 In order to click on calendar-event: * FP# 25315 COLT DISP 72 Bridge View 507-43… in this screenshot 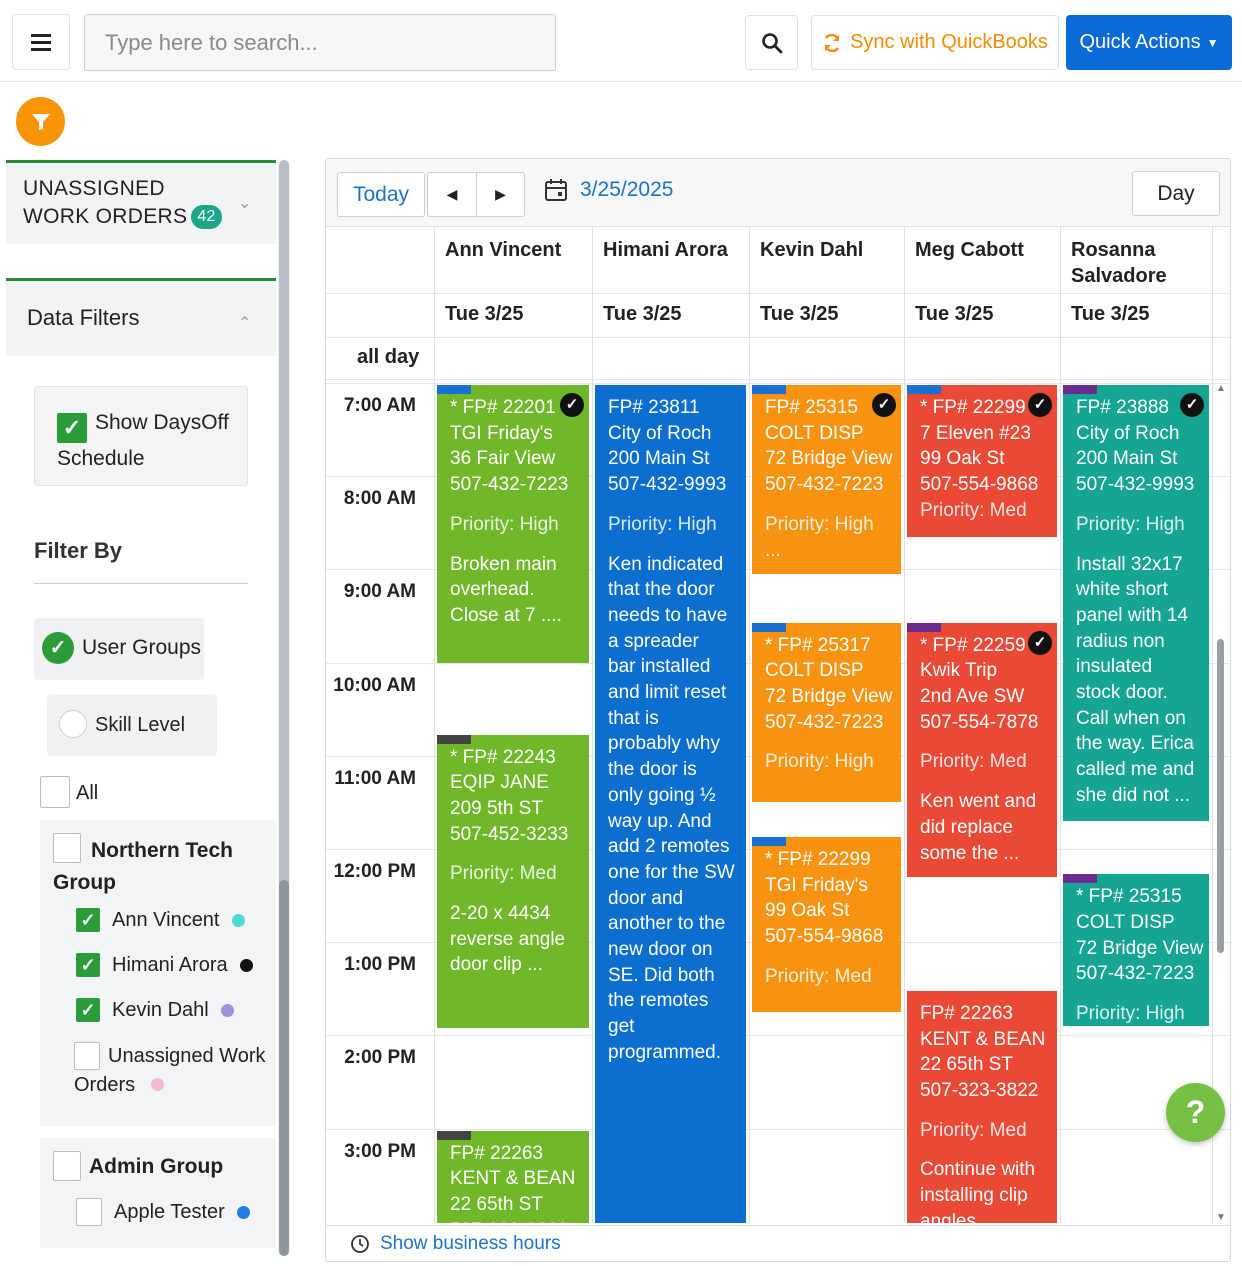, I will do `click(1136, 950)`.